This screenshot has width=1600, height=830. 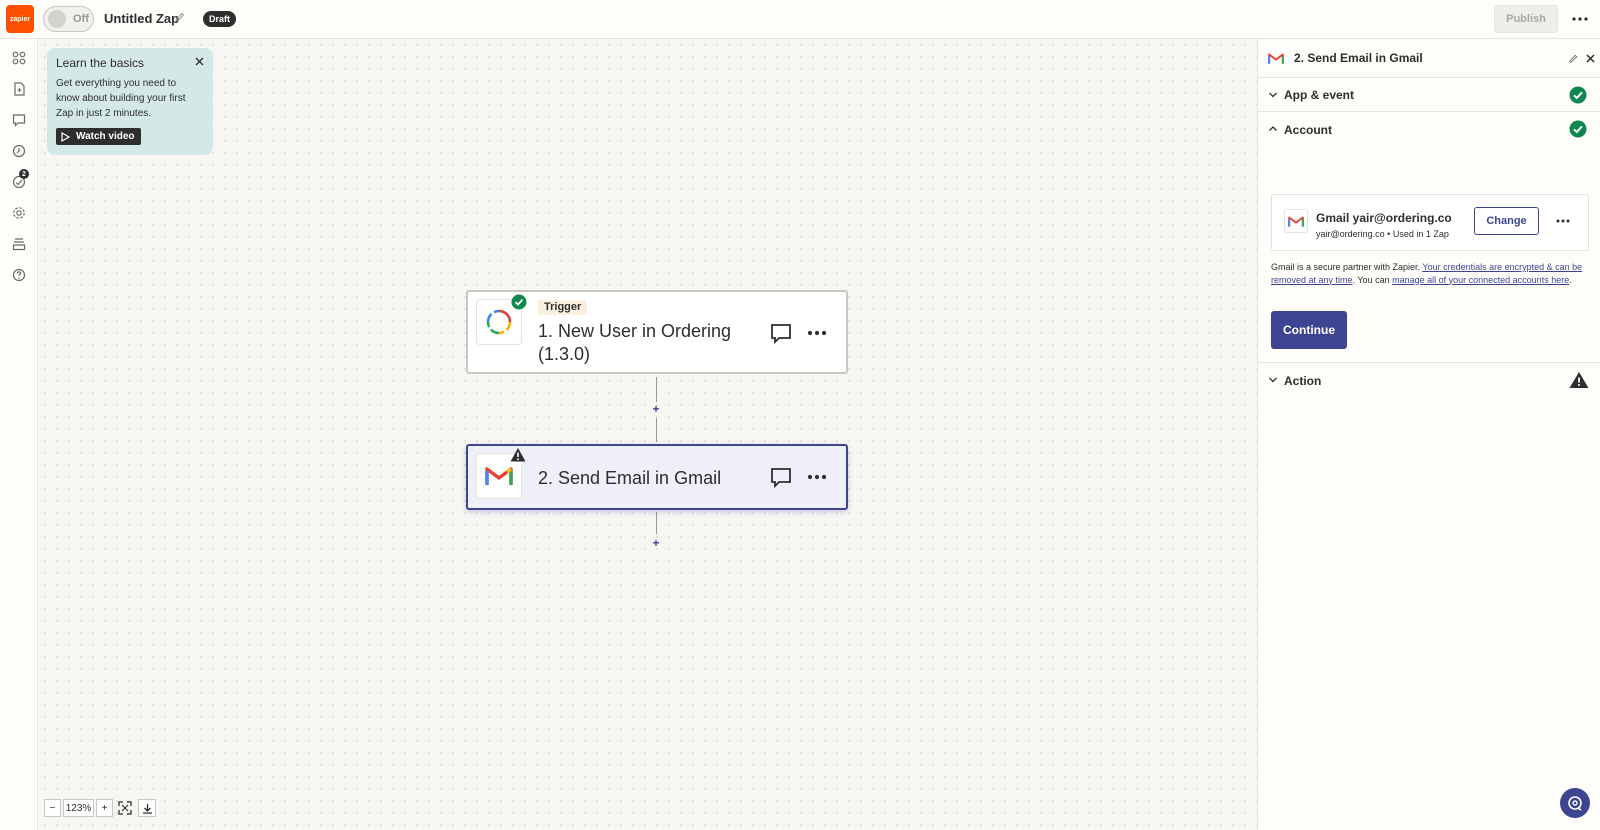 What do you see at coordinates (635, 342) in the screenshot?
I see `step-title: 1. New User in Ordering (1.3.0)` at bounding box center [635, 342].